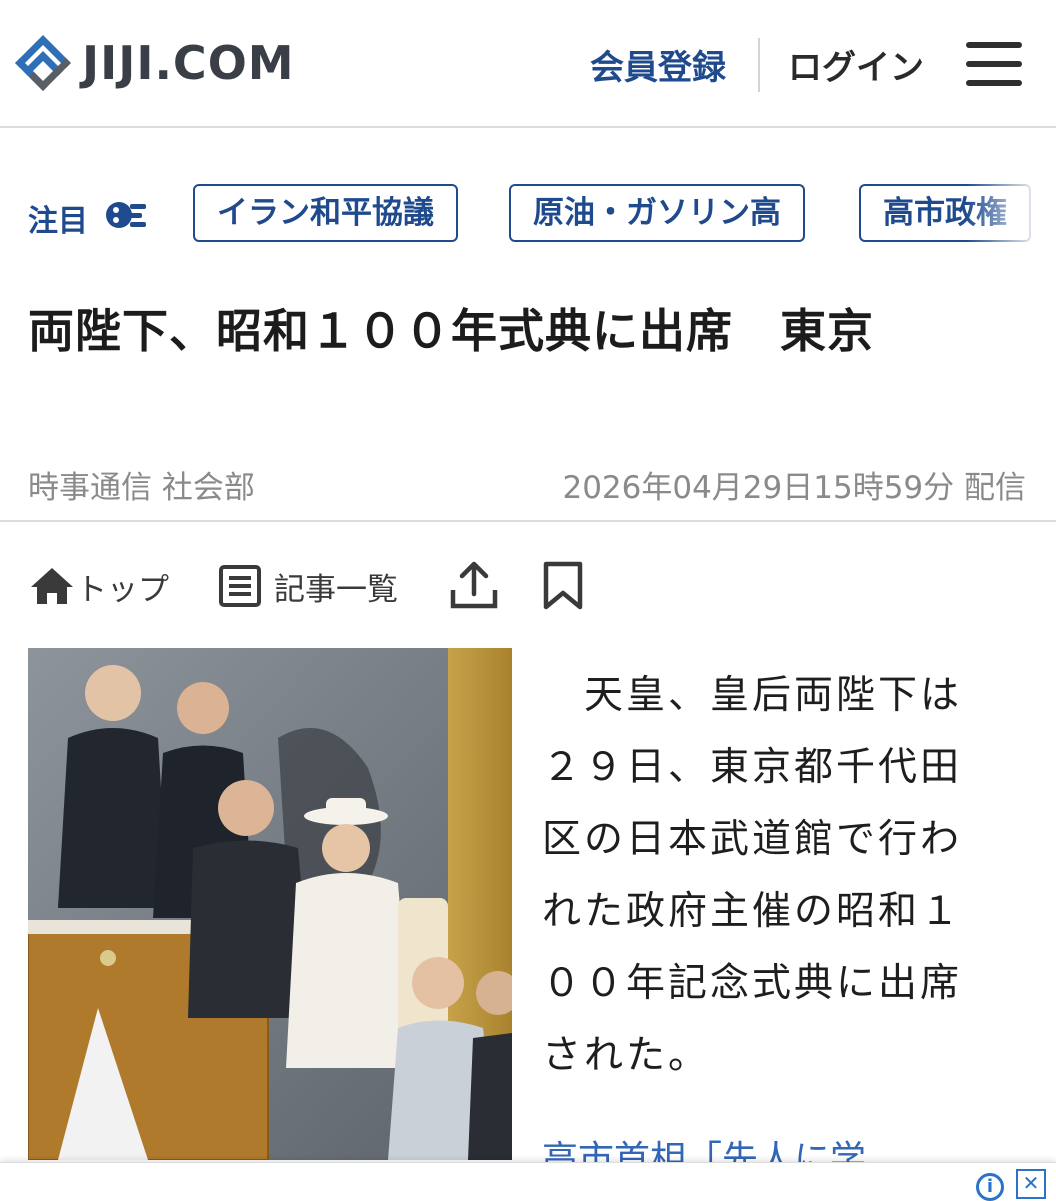  I want to click on signup-link: 会員登録, so click(658, 64).